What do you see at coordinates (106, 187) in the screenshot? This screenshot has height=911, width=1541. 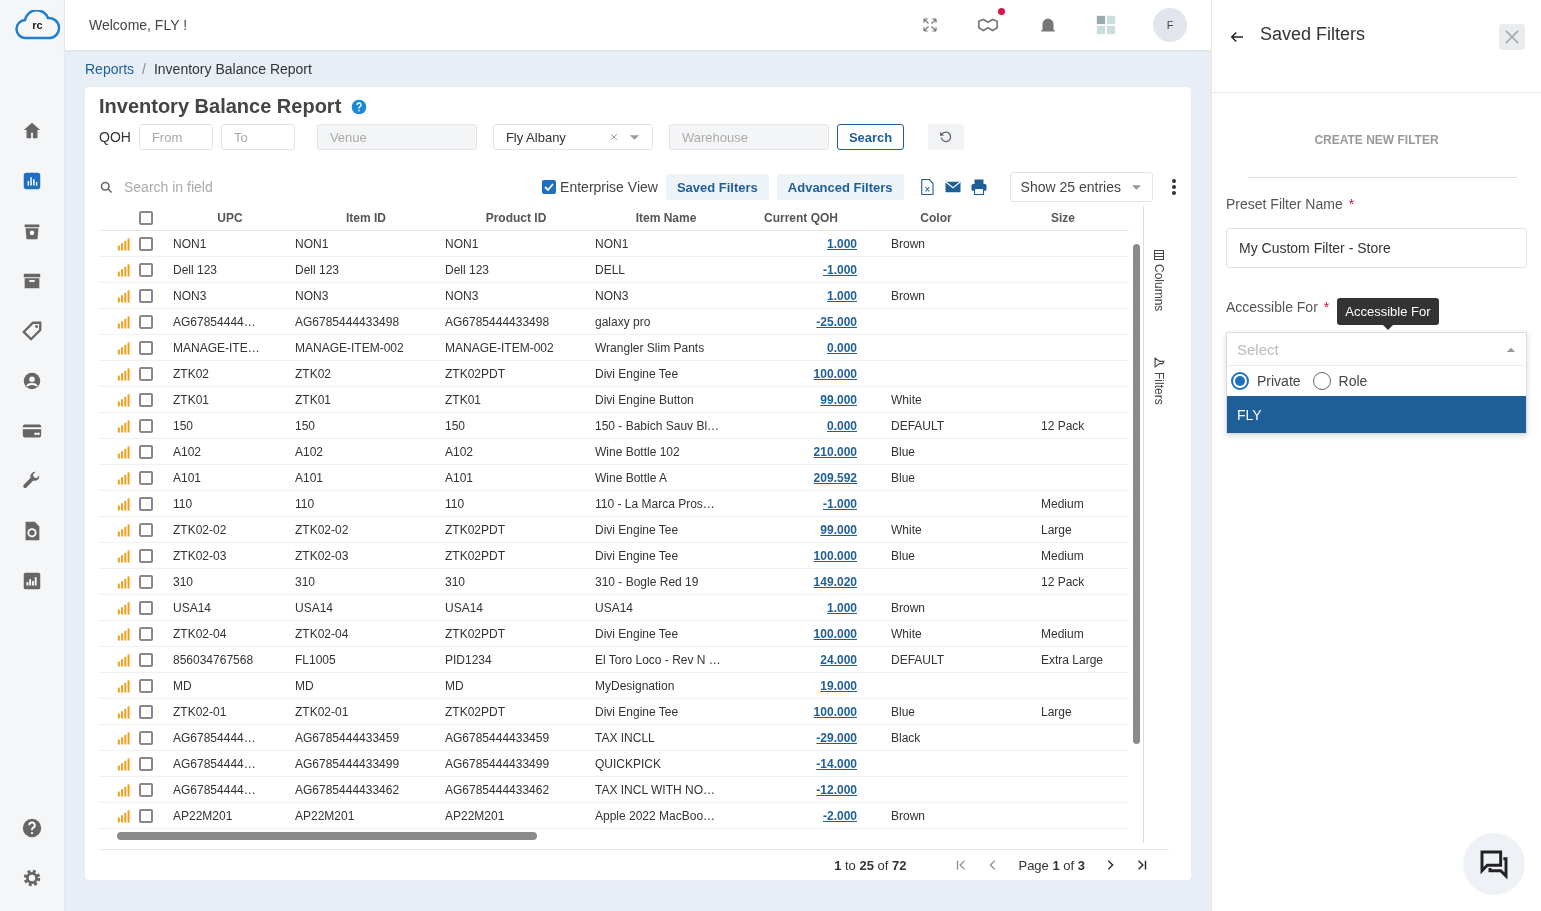 I see `search-icon` at bounding box center [106, 187].